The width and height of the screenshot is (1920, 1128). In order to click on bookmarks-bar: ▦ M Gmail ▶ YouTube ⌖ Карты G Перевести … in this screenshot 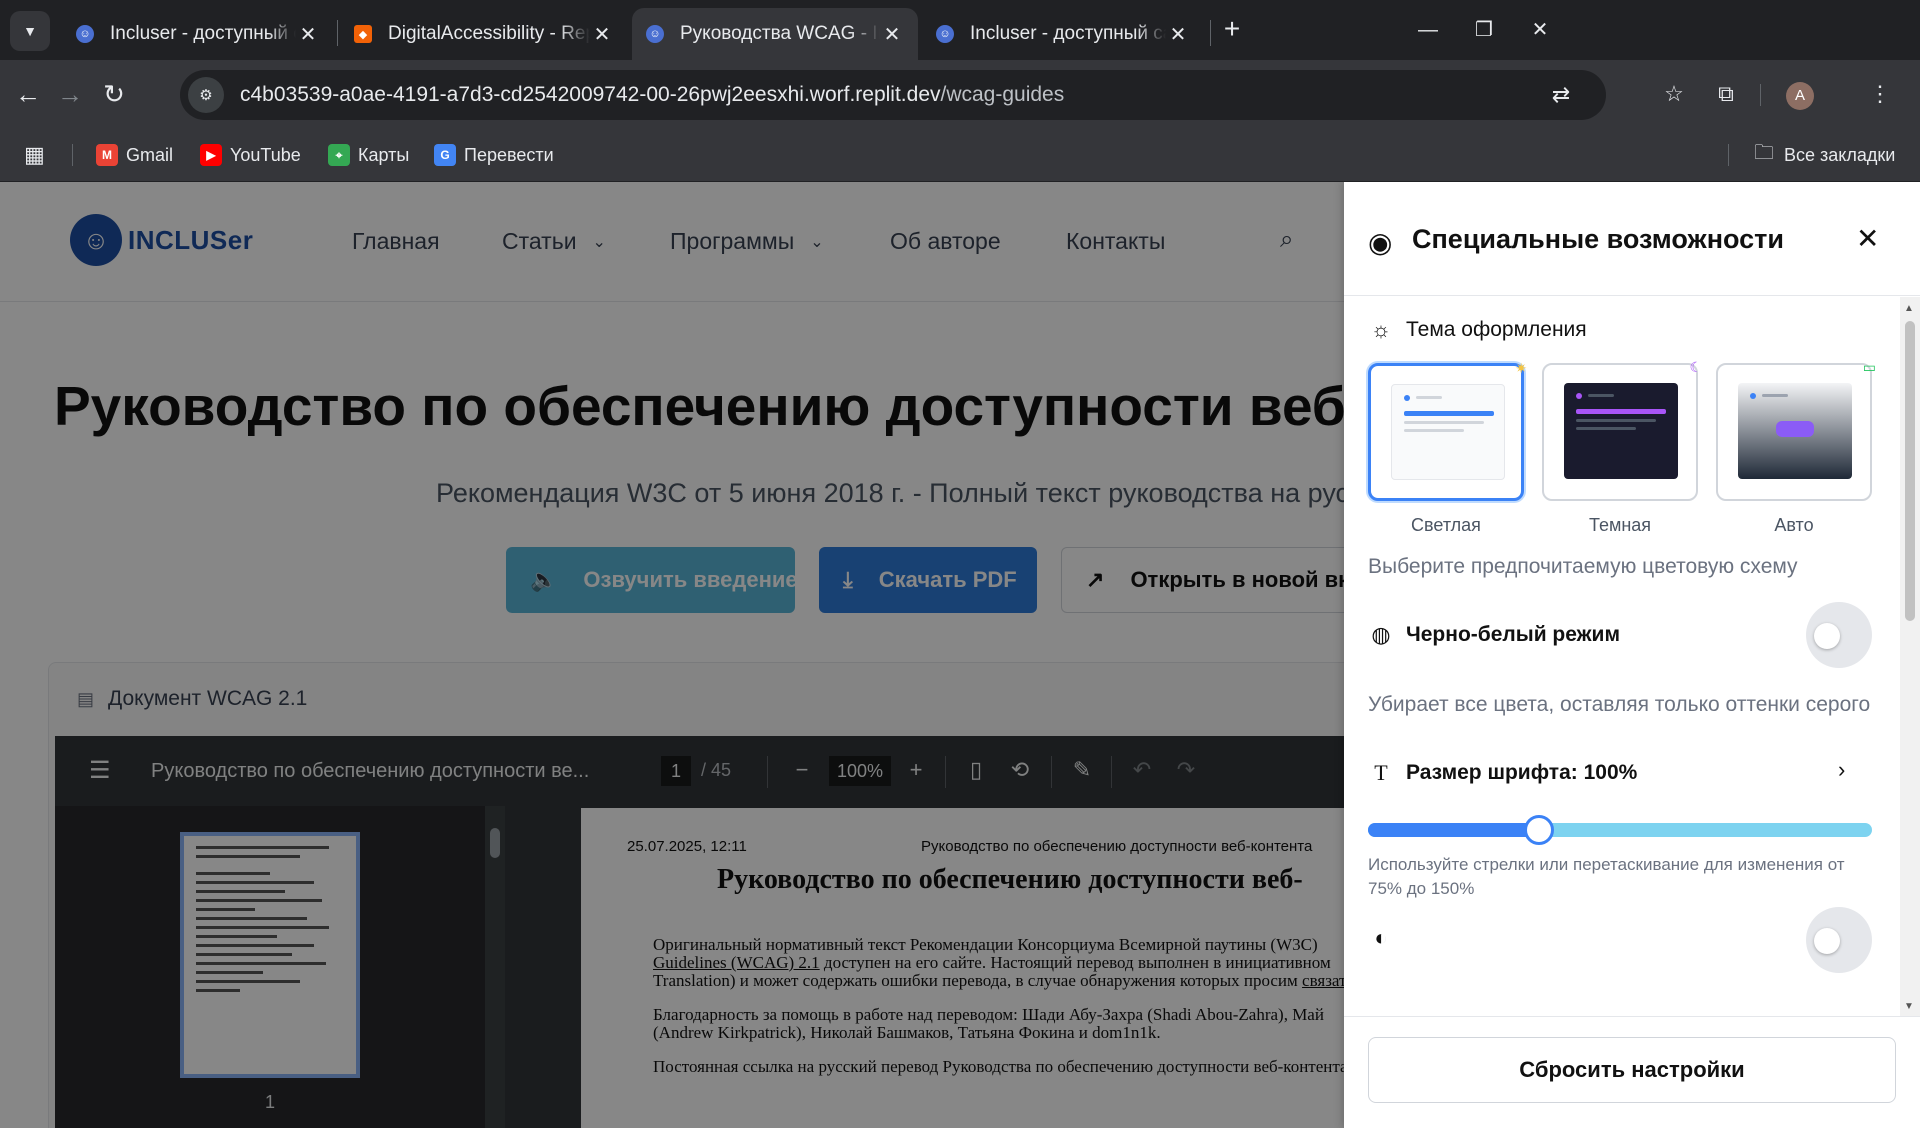, I will do `click(960, 155)`.